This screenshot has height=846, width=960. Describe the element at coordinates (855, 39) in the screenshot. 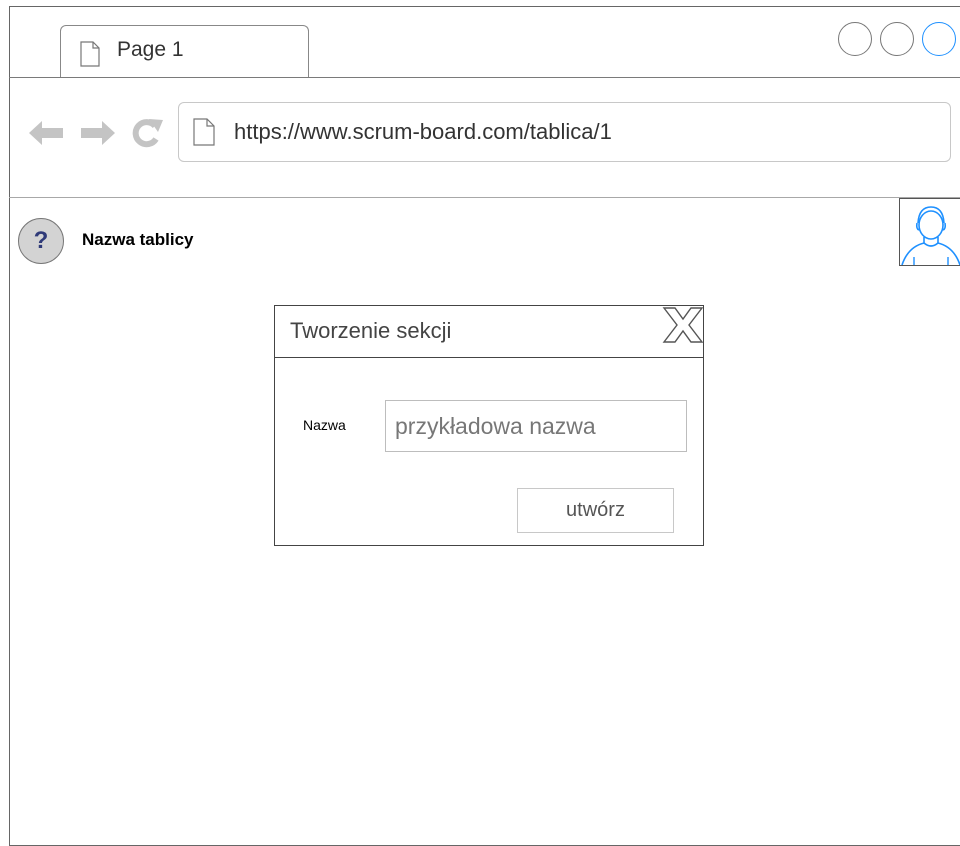

I see `minimize-button` at that location.